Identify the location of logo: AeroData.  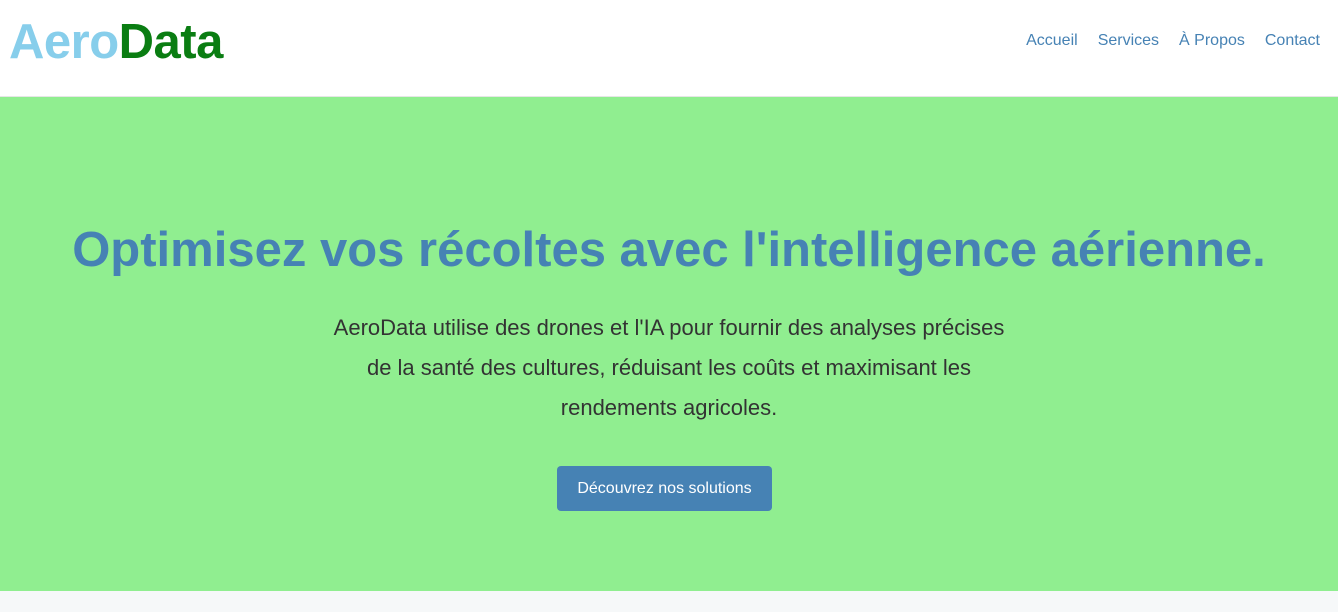
(116, 42).